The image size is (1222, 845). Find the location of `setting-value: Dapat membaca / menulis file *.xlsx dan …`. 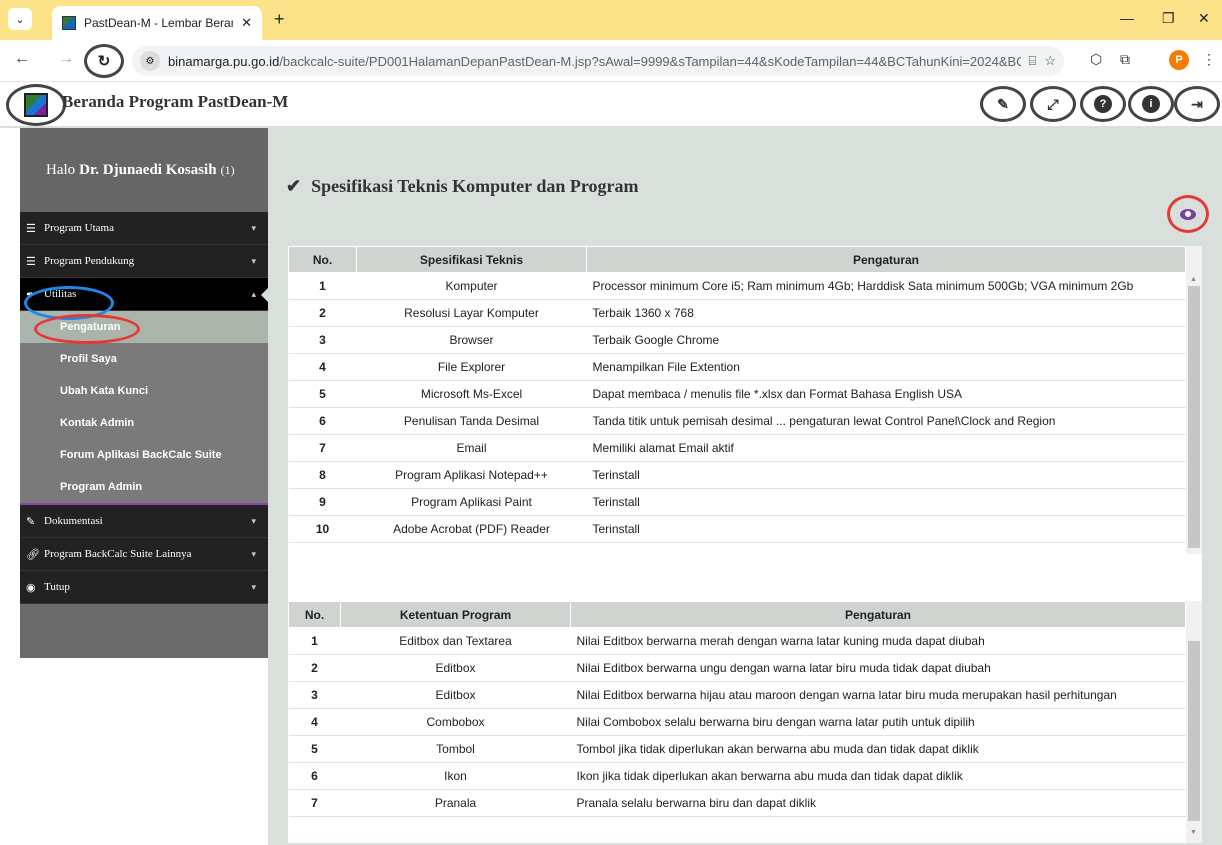

setting-value: Dapat membaca / menulis file *.xlsx dan … is located at coordinates (886, 394).